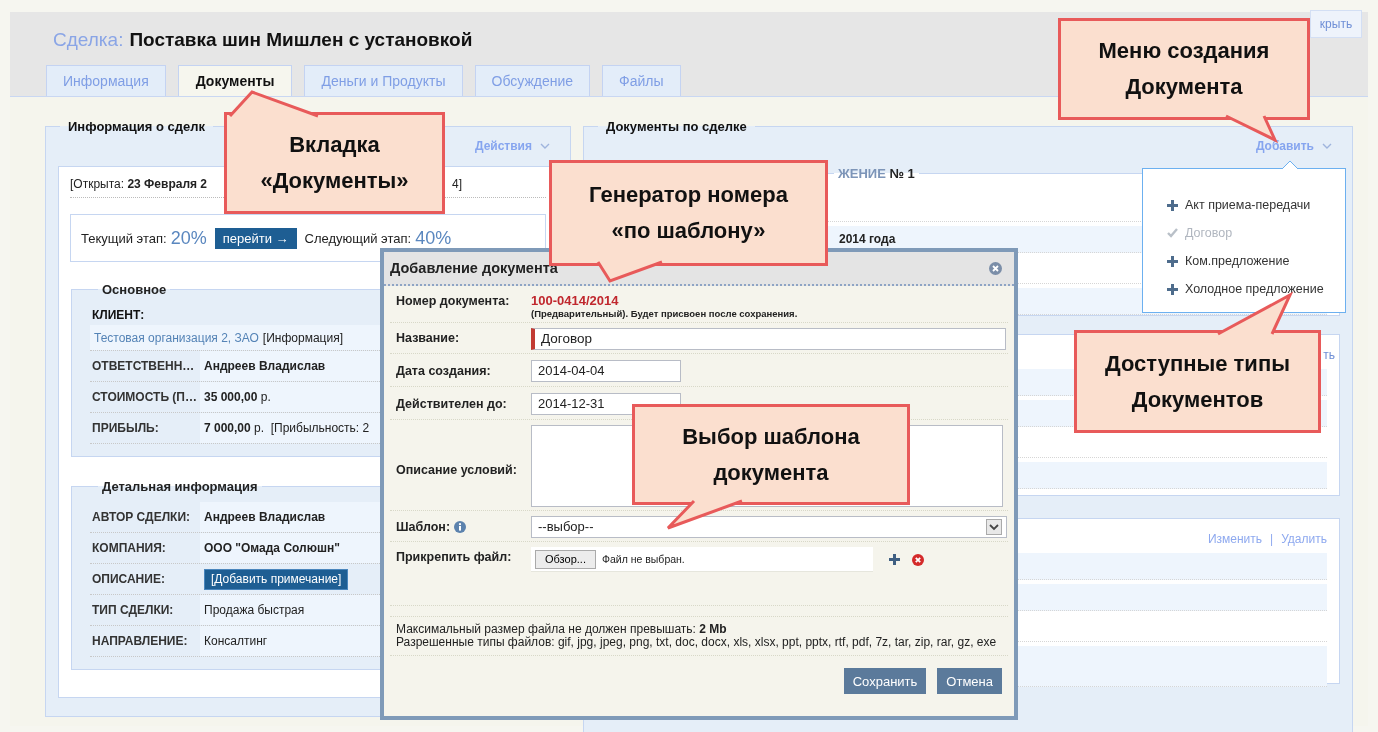 The height and width of the screenshot is (732, 1378). Describe the element at coordinates (129, 548) in the screenshot. I see `field-label: КОМПАНИЯ:` at that location.